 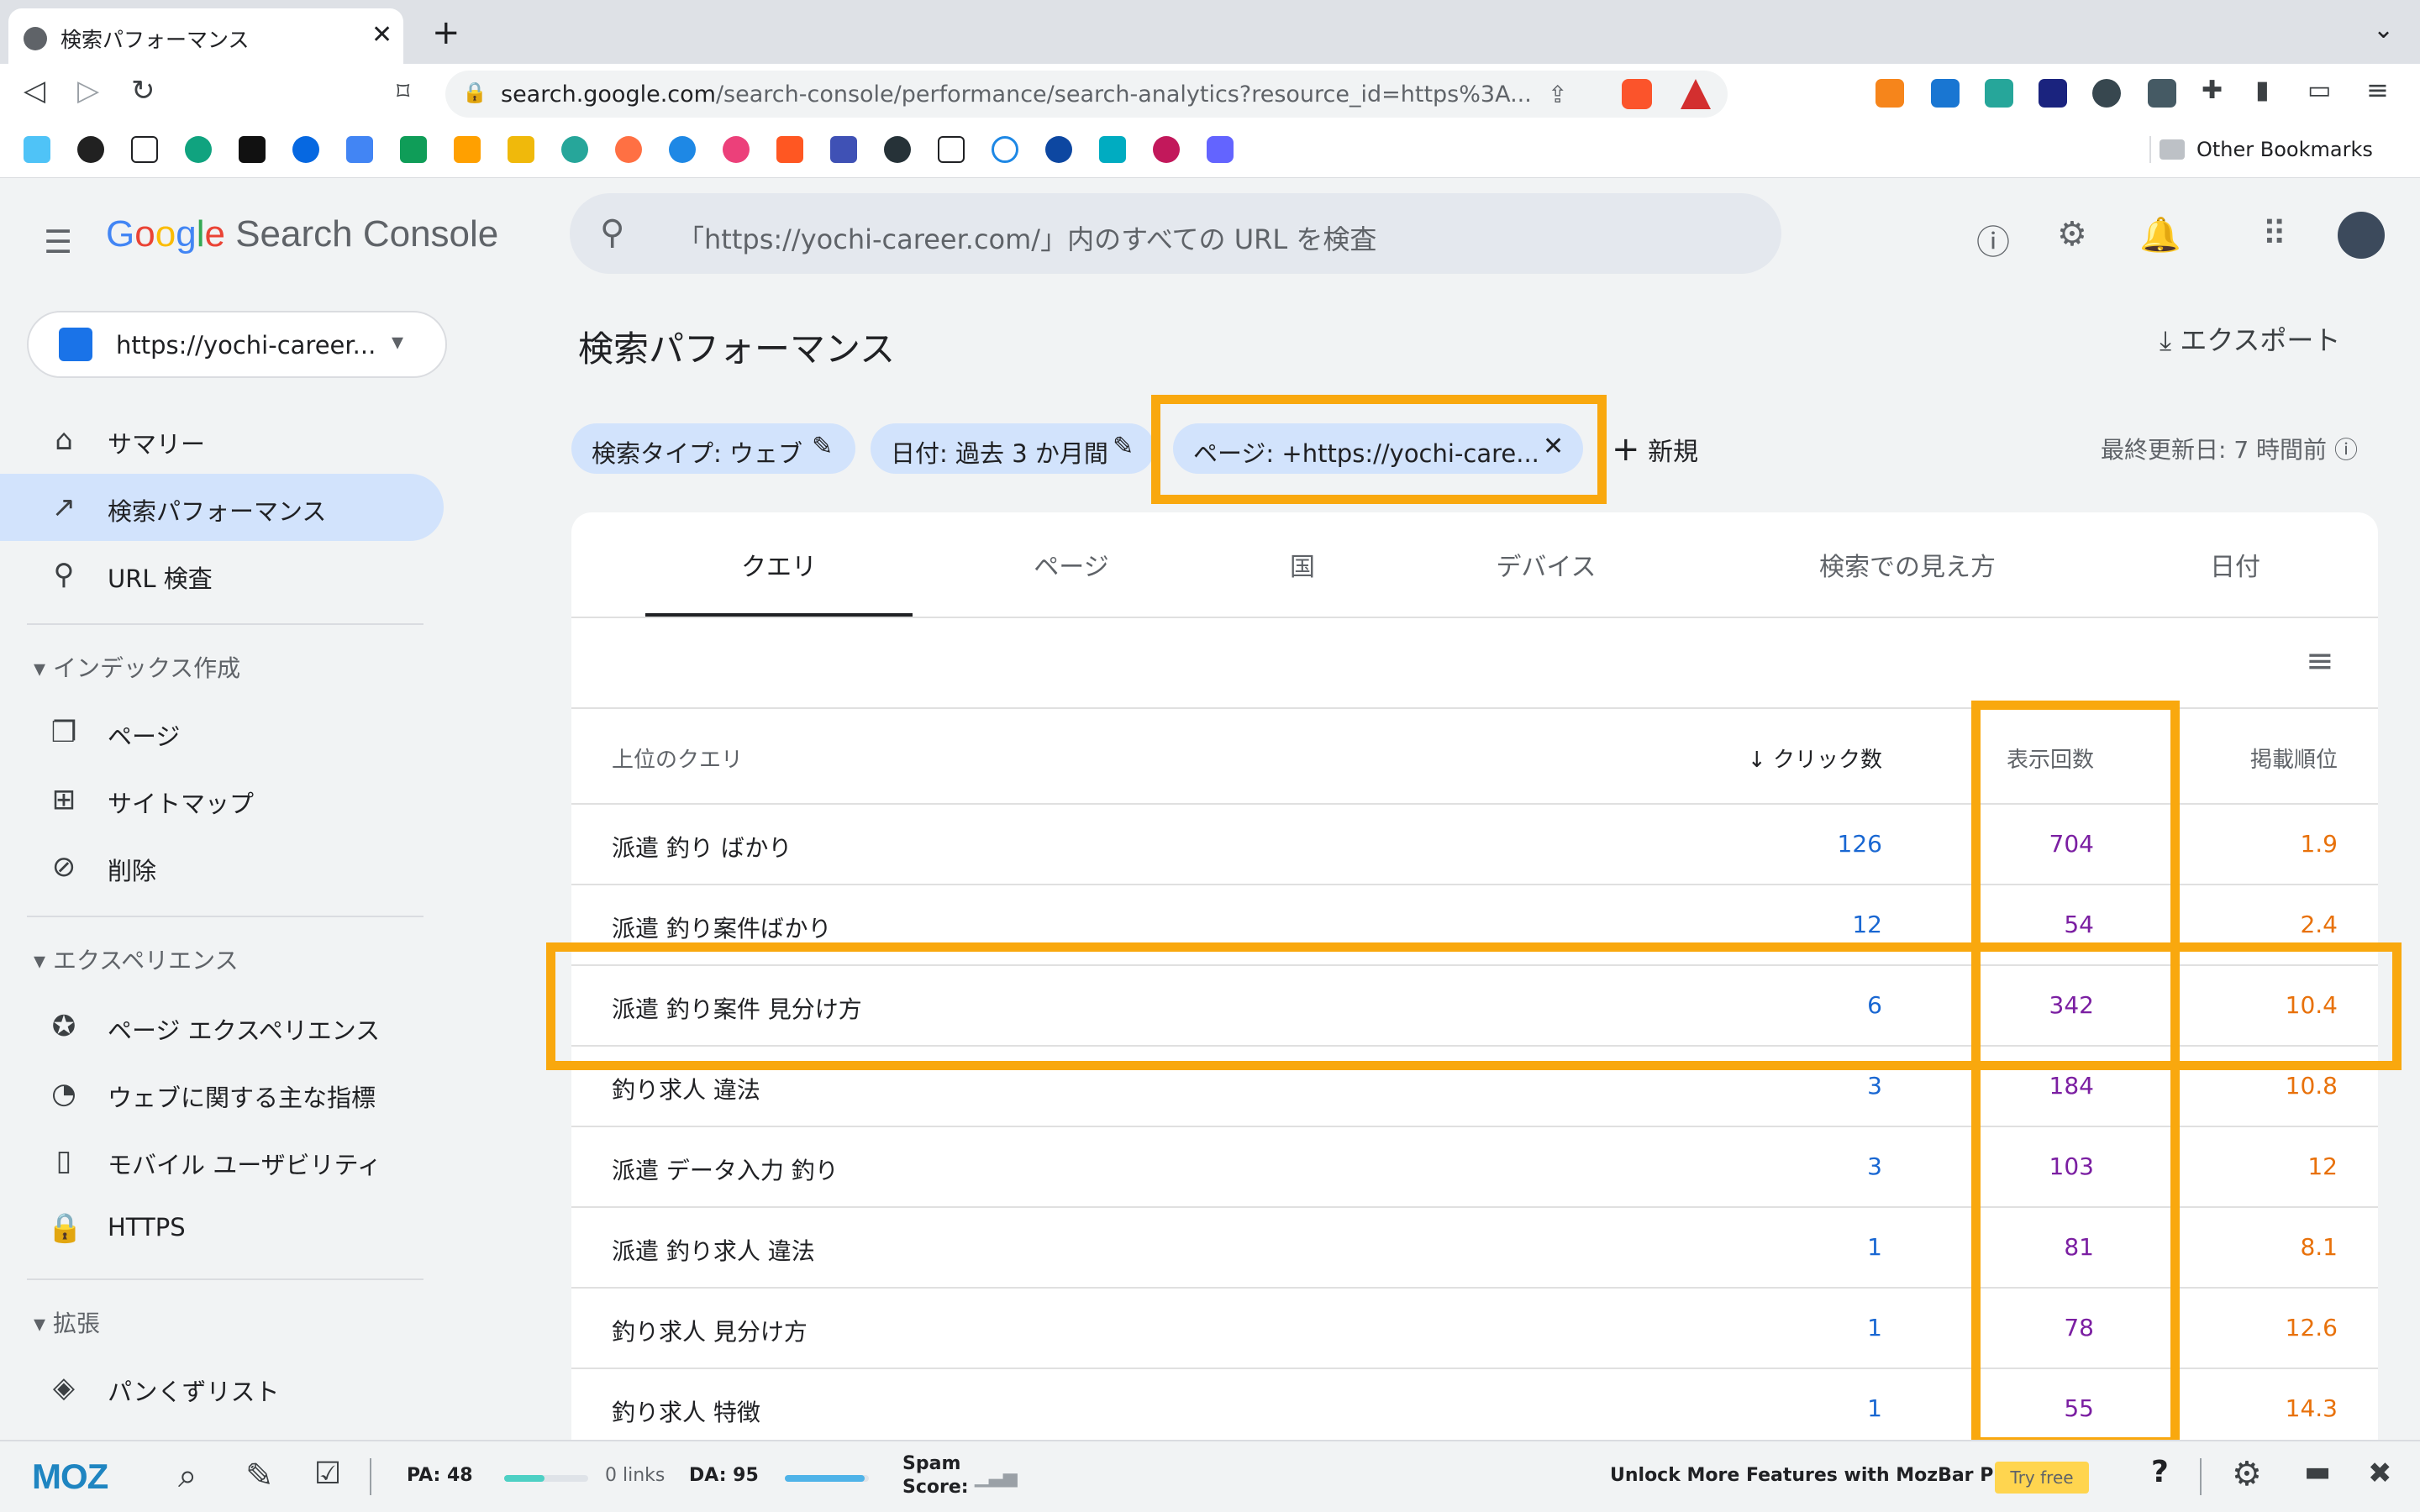 What do you see at coordinates (1637, 94) in the screenshot?
I see `brave-shield-icon` at bounding box center [1637, 94].